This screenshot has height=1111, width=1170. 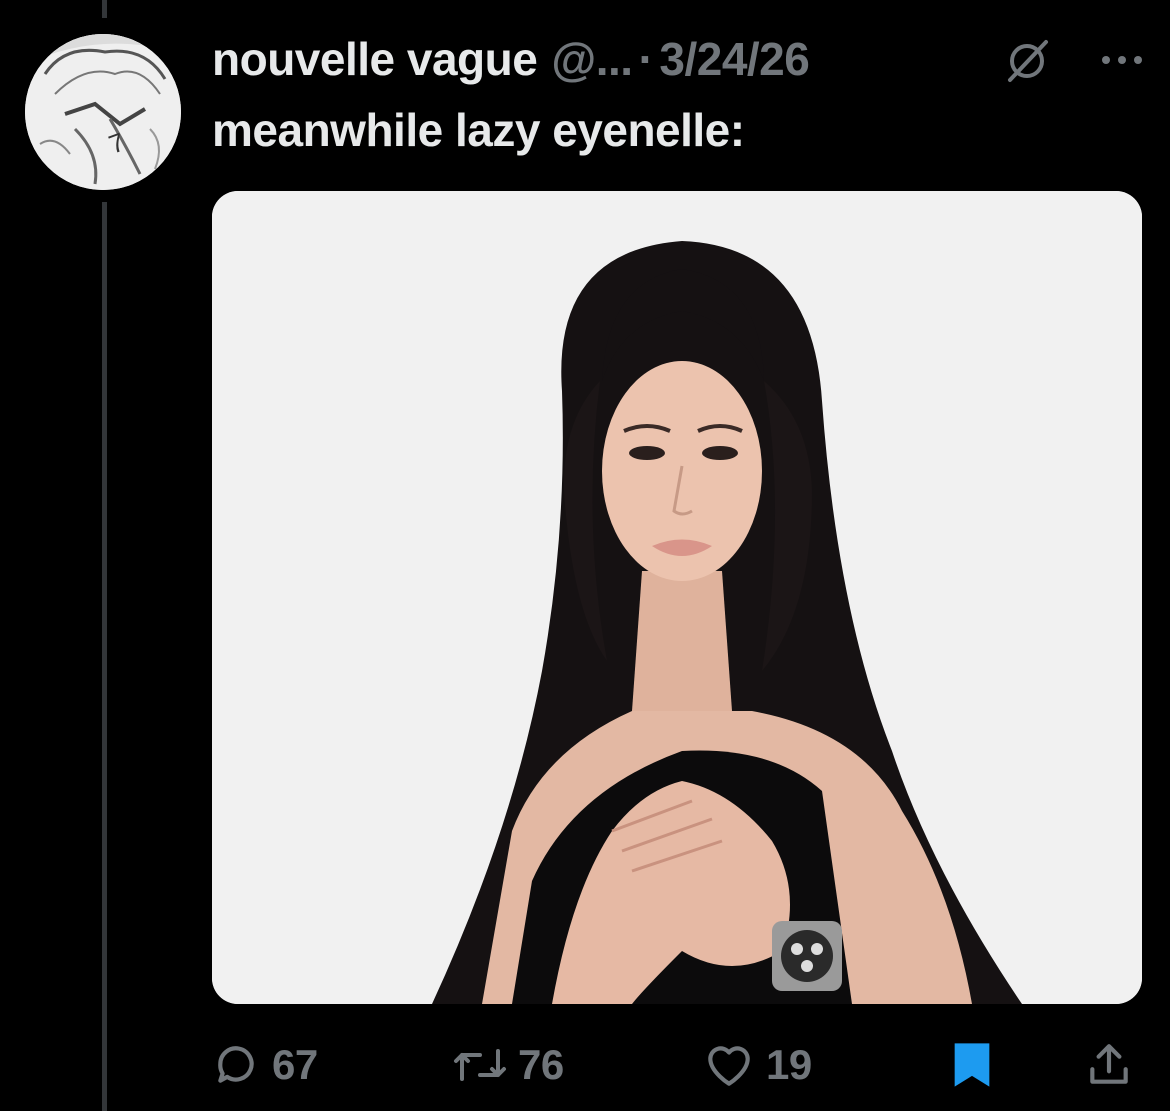 I want to click on share-button, so click(x=1109, y=1065).